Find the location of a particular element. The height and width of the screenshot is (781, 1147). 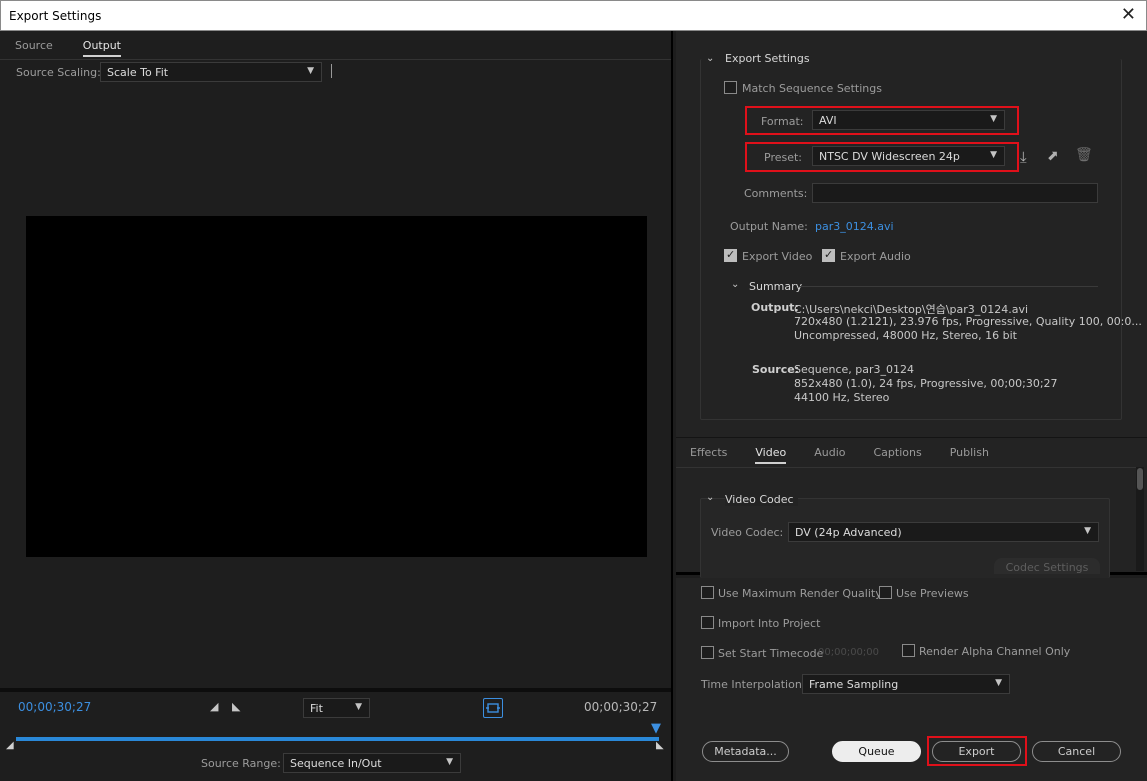

format-select: AVI ▼ is located at coordinates (908, 120).